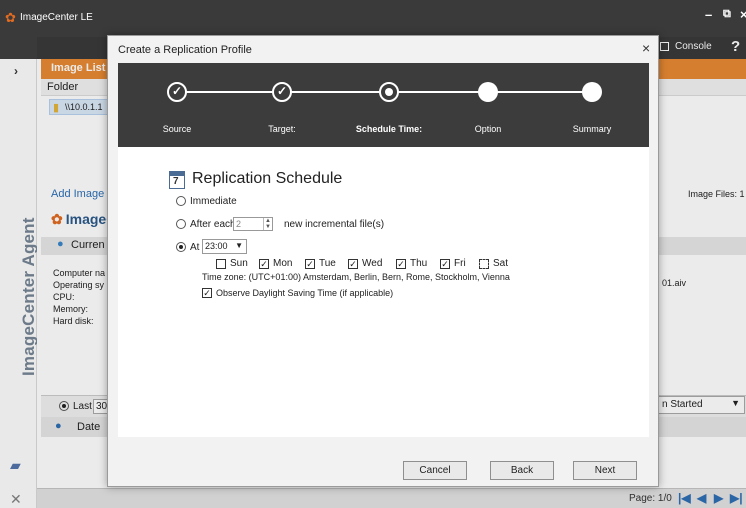  I want to click on cancel-button: Cancel, so click(435, 470).